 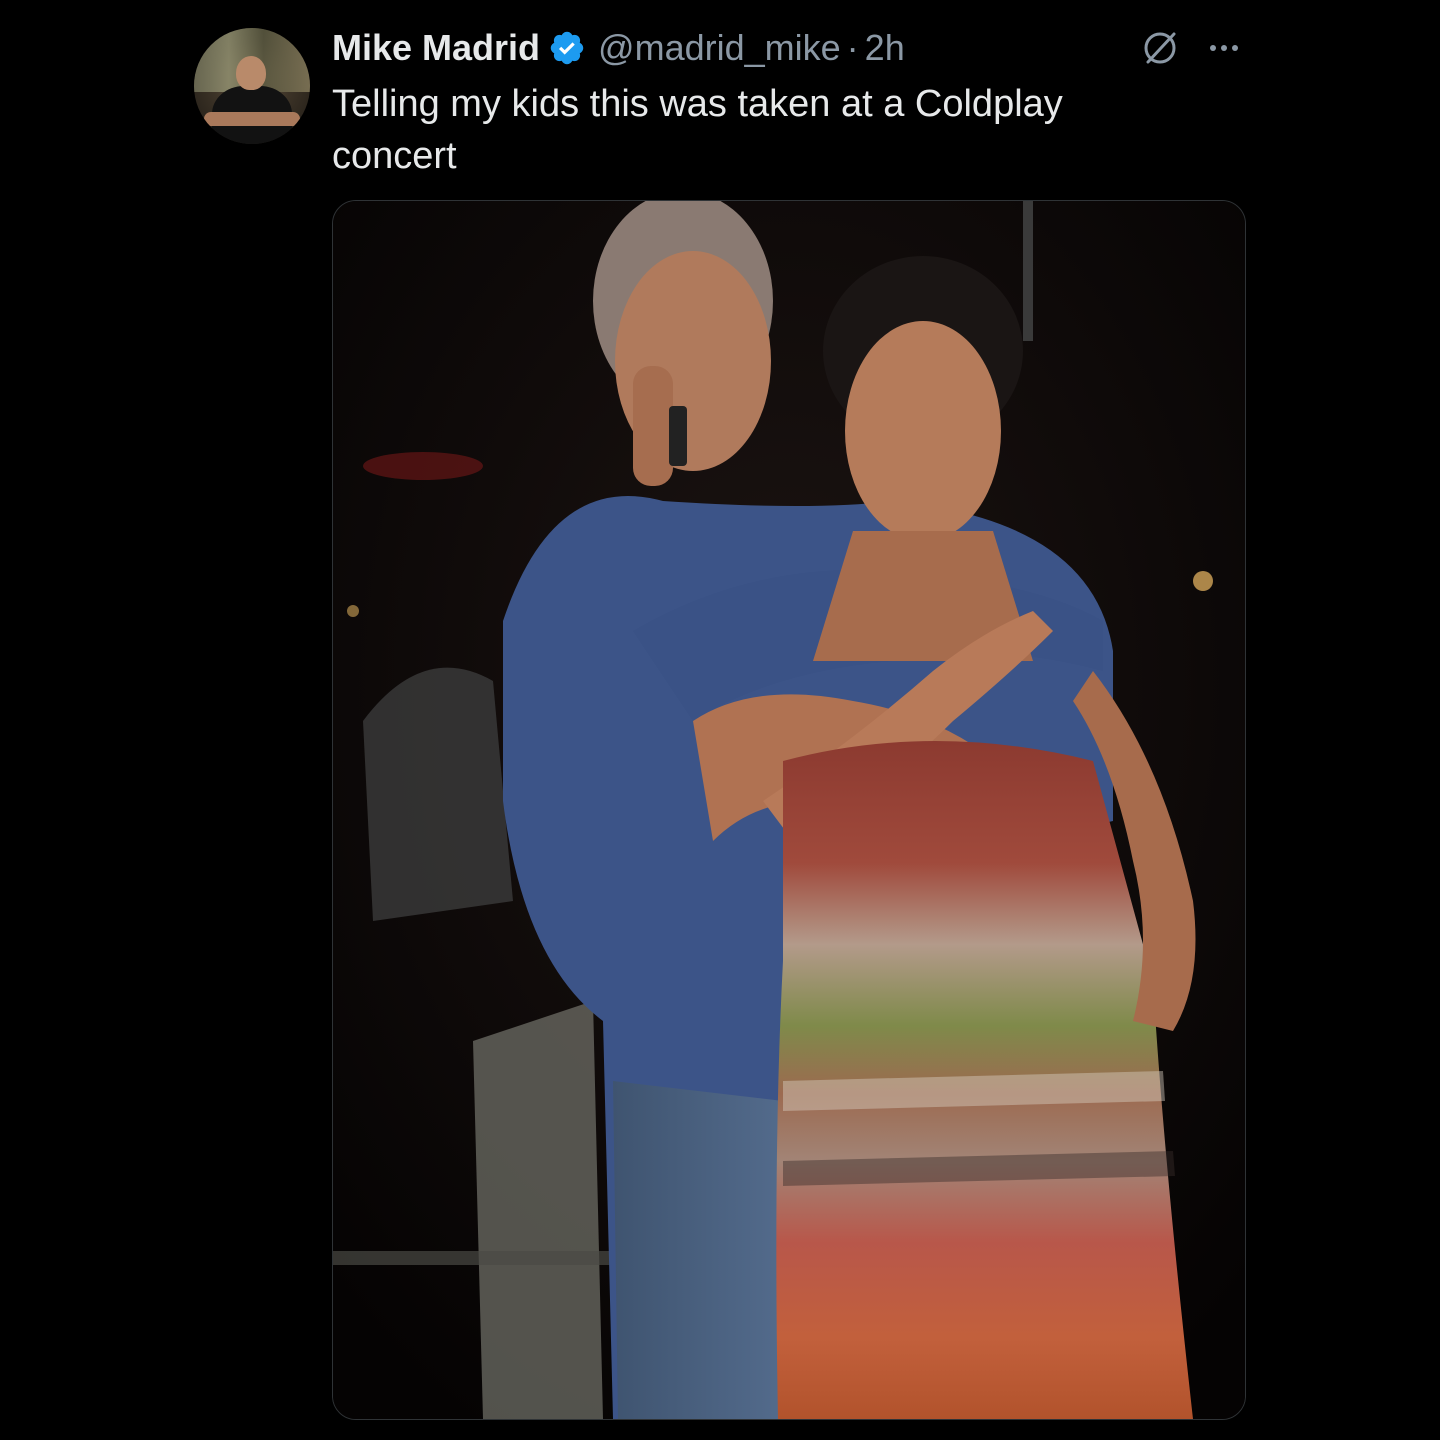 I want to click on author-name: Mike Madrid, so click(x=436, y=48).